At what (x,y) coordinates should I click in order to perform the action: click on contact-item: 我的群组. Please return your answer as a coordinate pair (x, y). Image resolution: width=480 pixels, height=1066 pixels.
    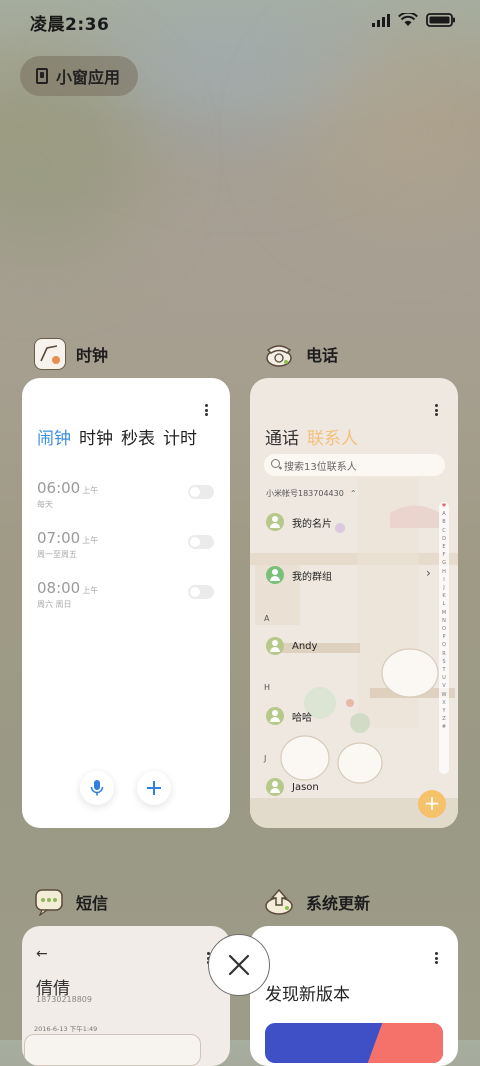
    Looking at the image, I should click on (299, 575).